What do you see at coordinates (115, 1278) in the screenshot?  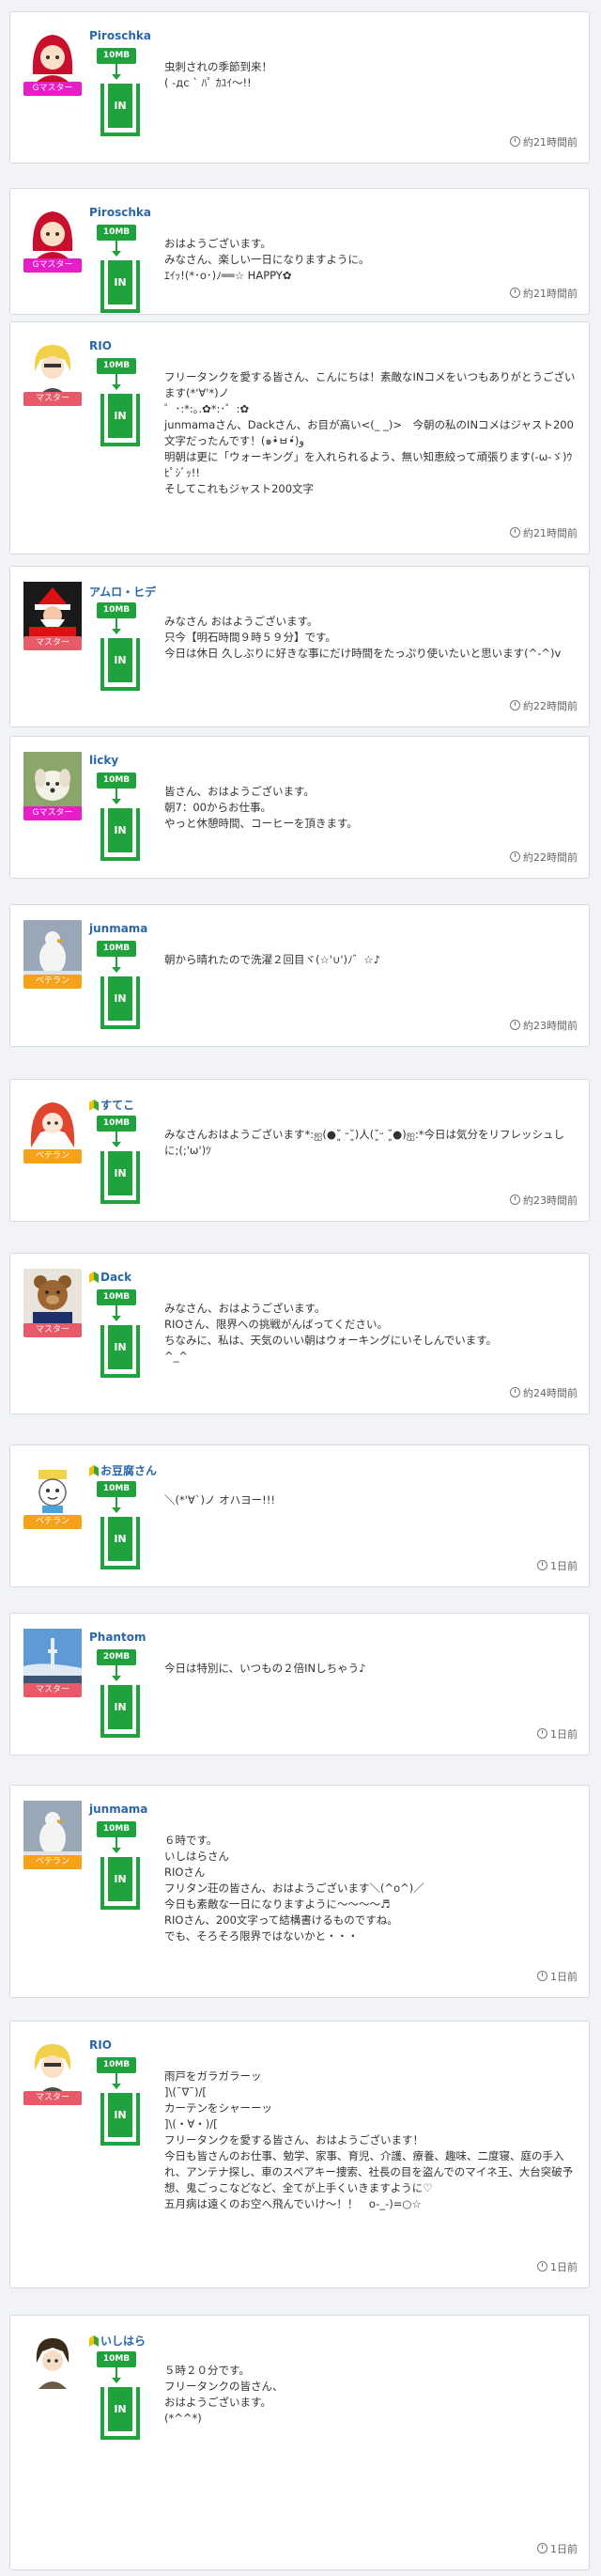 I see `username-text: Dack` at bounding box center [115, 1278].